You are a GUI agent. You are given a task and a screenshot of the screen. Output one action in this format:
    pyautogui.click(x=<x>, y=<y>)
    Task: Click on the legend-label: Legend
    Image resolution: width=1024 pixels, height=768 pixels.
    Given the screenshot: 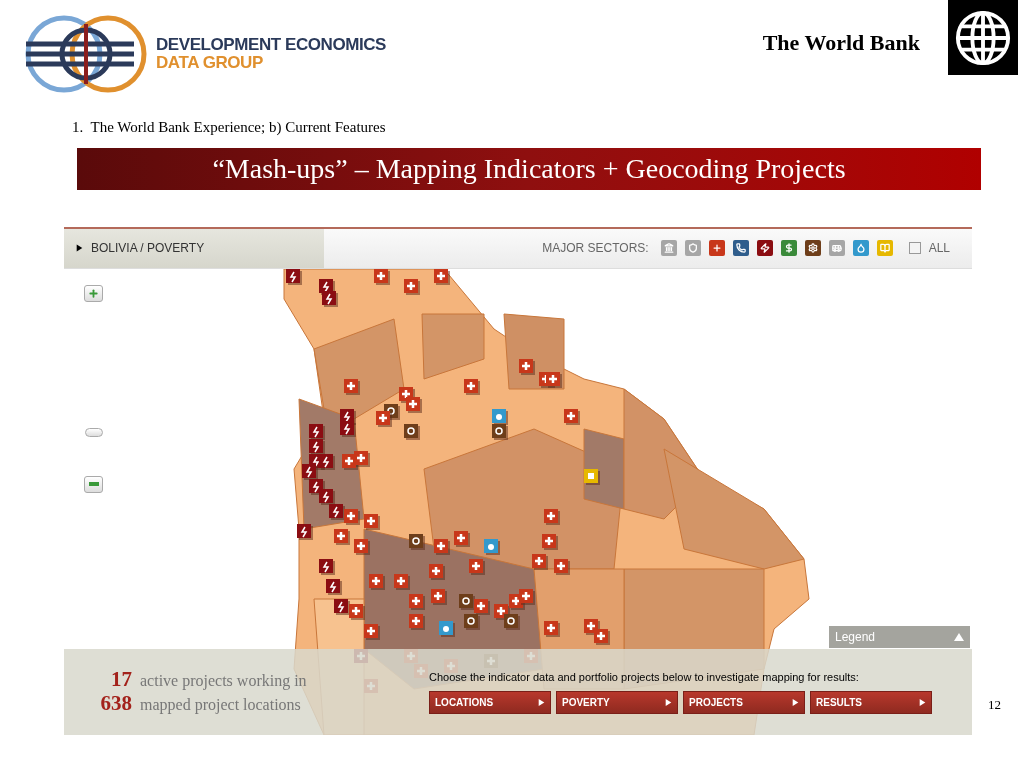 What is the action you would take?
    pyautogui.click(x=855, y=637)
    